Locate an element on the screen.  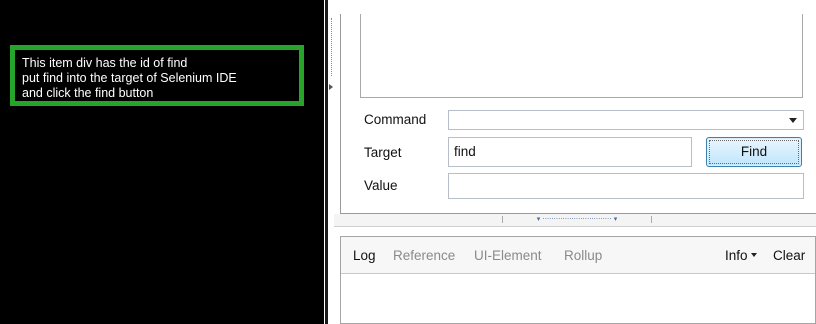
find-item-line-2: put find into the target of Selenium IDE is located at coordinates (129, 78).